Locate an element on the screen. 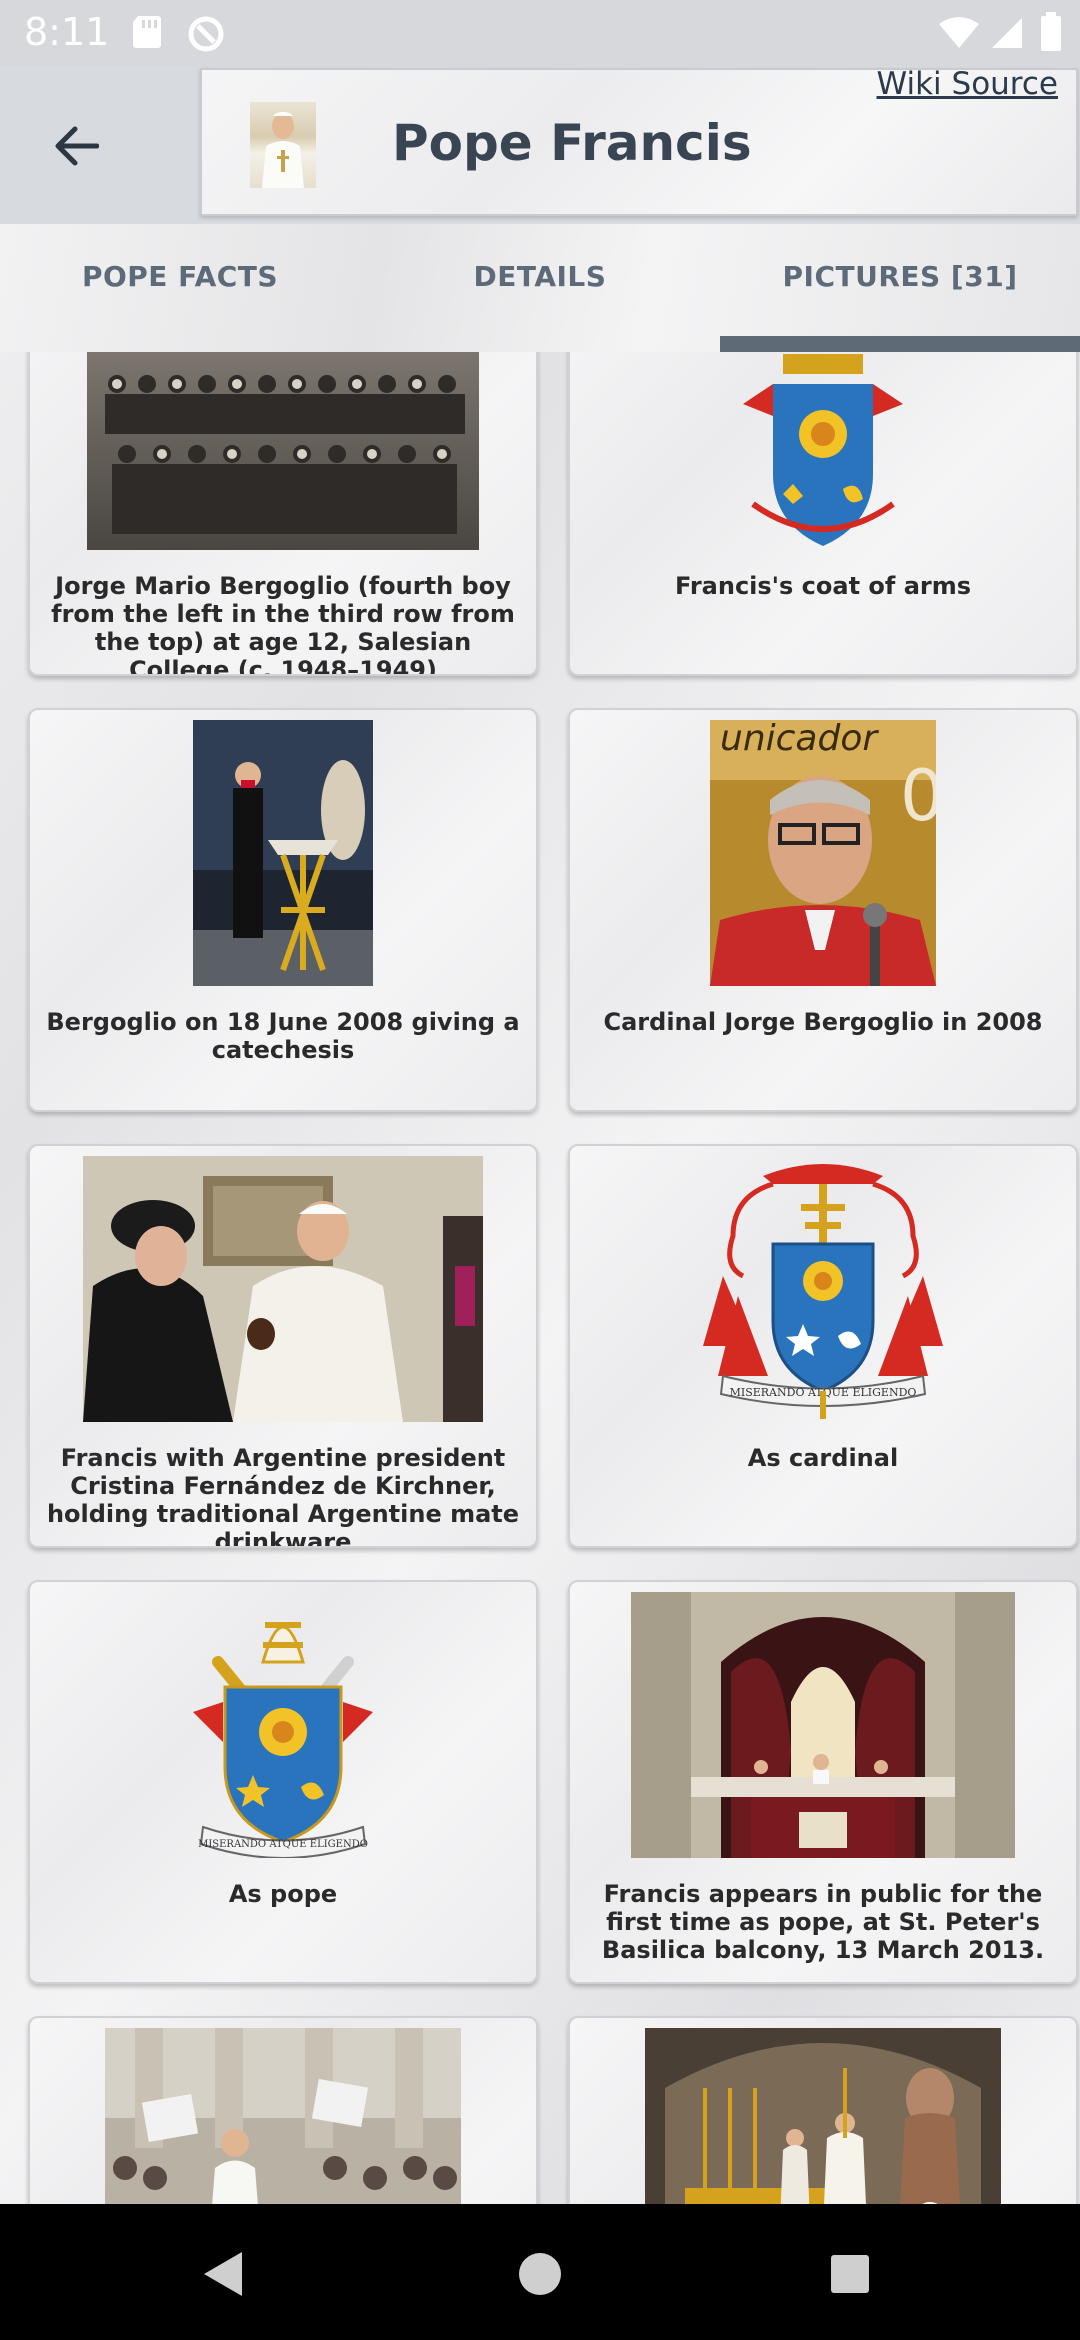 The image size is (1080, 2340). picture-caption: As pope is located at coordinates (283, 1894).